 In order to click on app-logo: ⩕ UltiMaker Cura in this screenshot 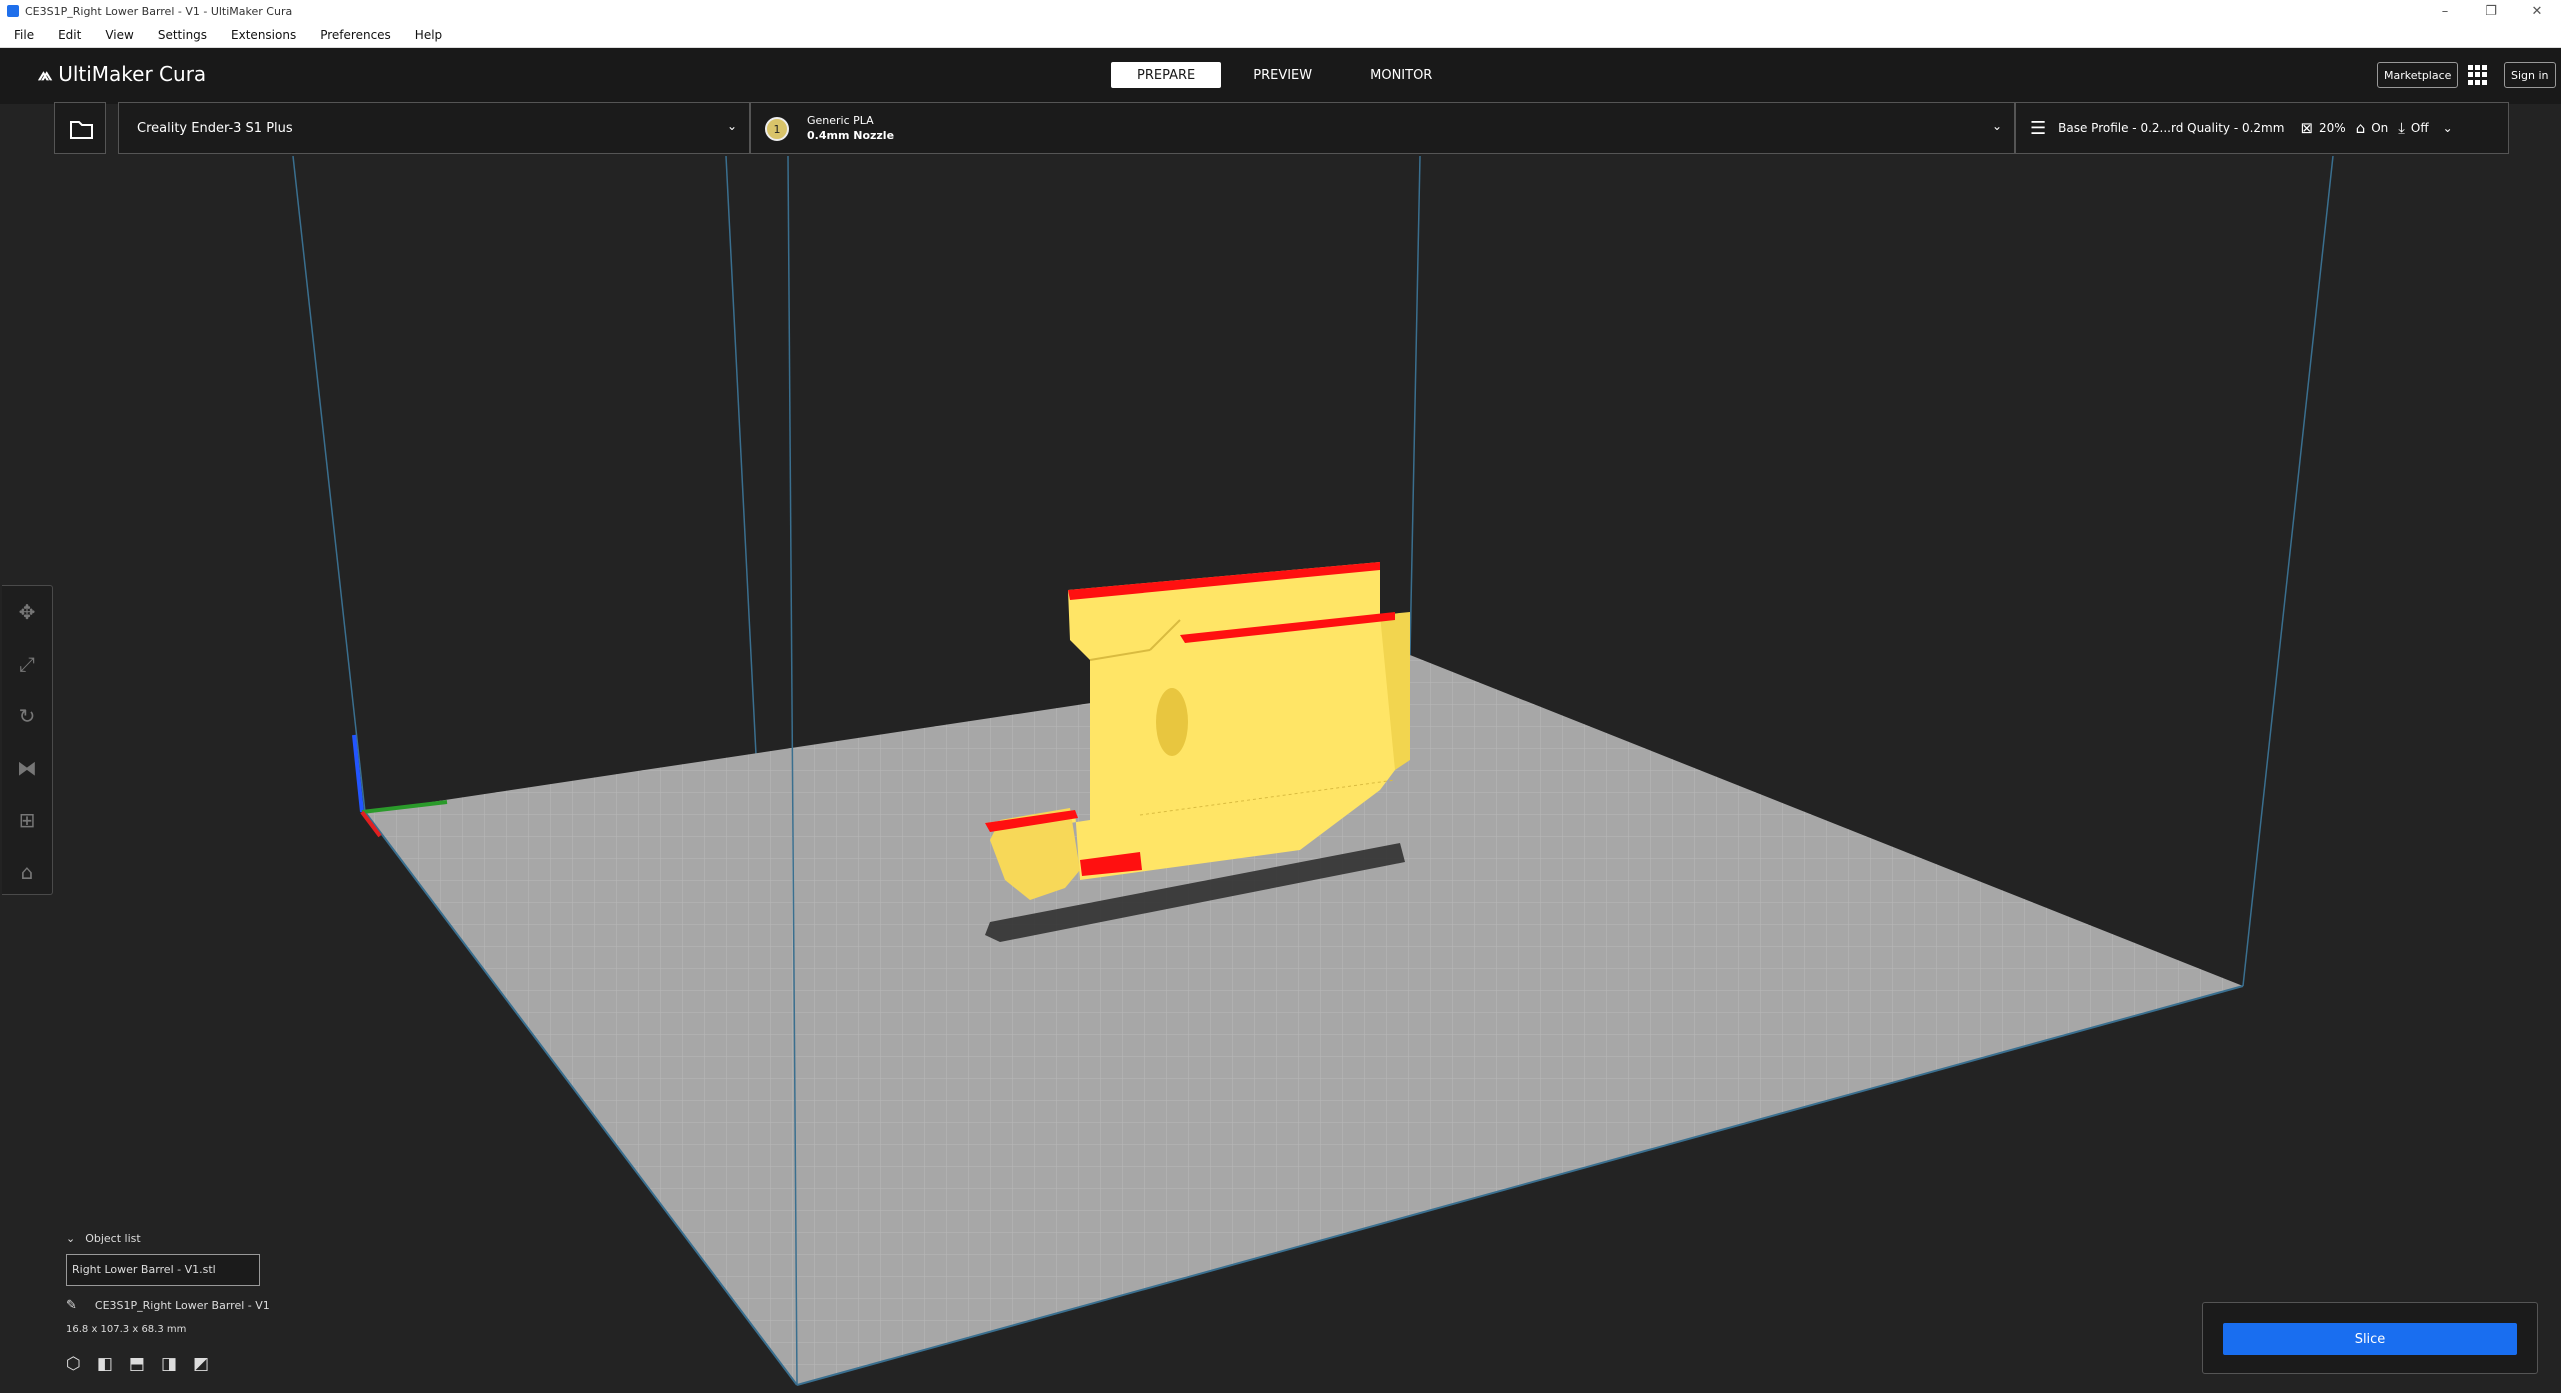, I will do `click(122, 74)`.